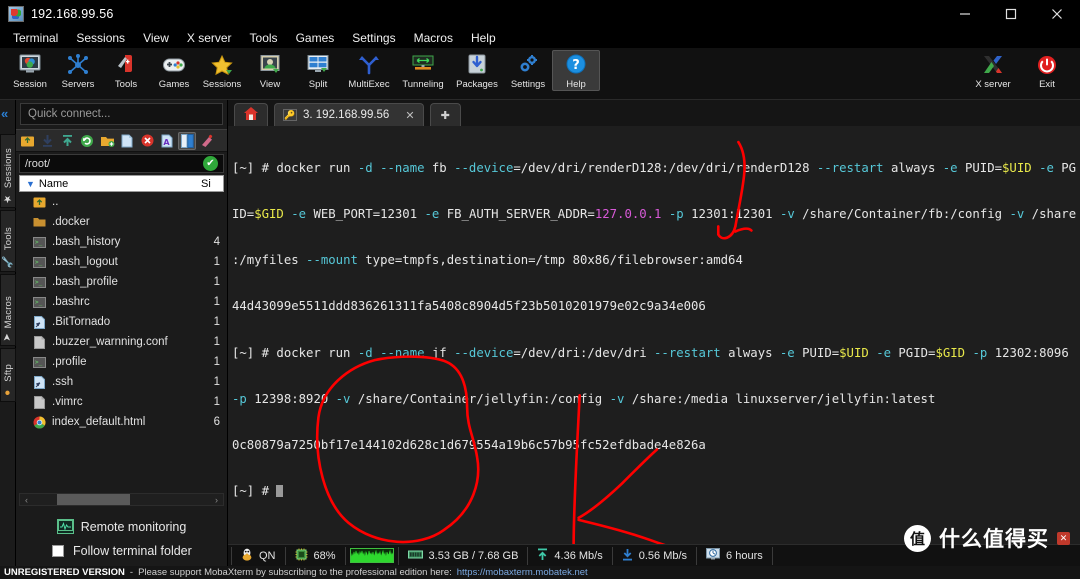 The image size is (1080, 579). Describe the element at coordinates (528, 70) in the screenshot. I see `ribbon-settings: Settings` at that location.